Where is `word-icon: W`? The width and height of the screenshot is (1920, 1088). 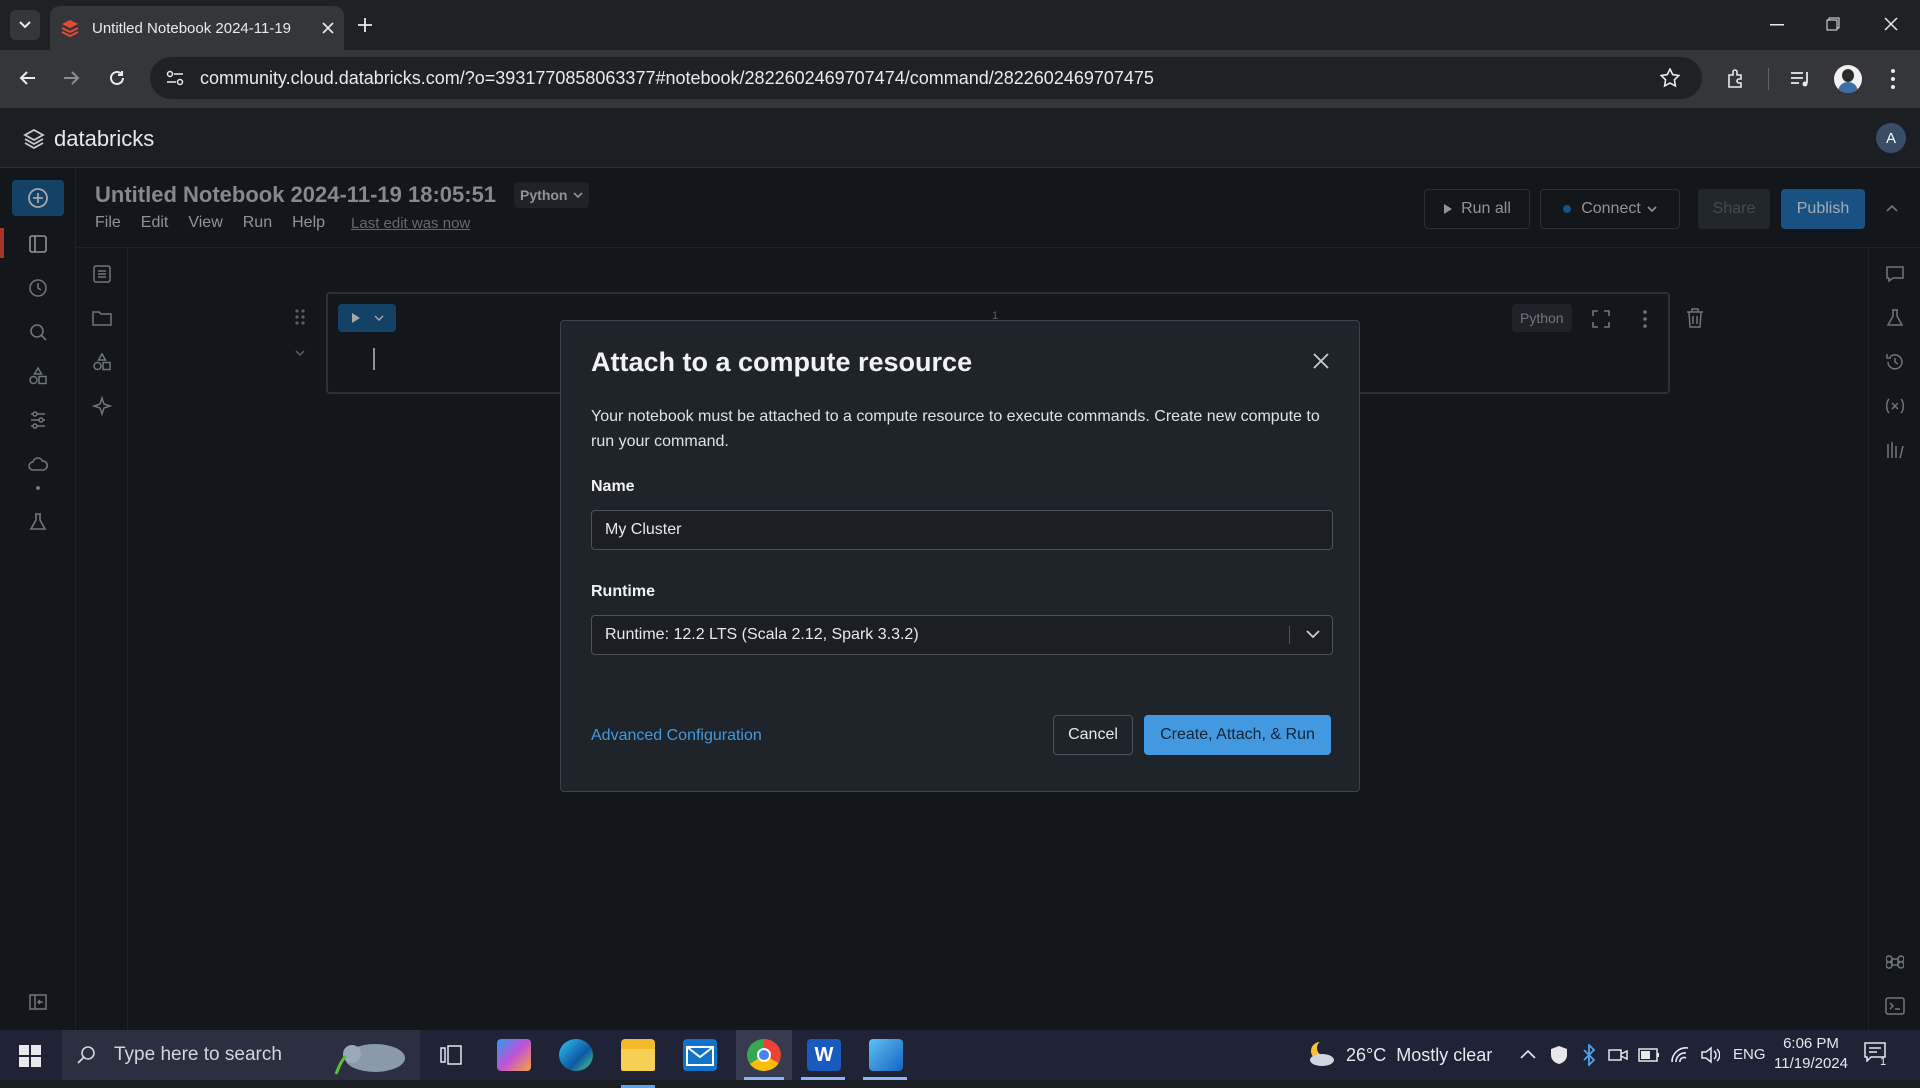 word-icon: W is located at coordinates (824, 1055).